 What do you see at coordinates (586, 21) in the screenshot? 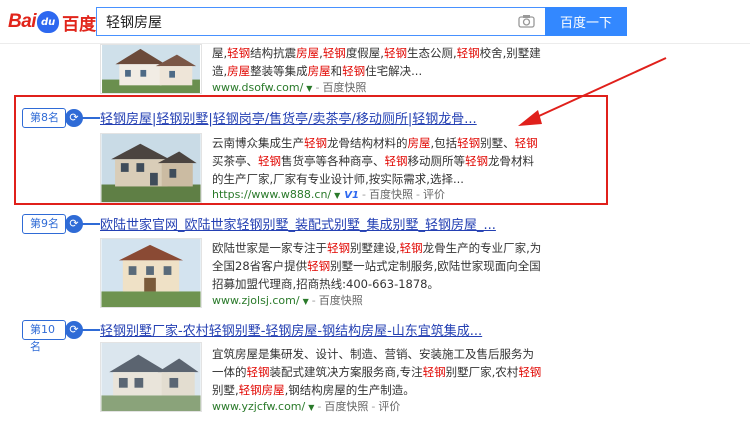
I see `search-button: 百度一下` at bounding box center [586, 21].